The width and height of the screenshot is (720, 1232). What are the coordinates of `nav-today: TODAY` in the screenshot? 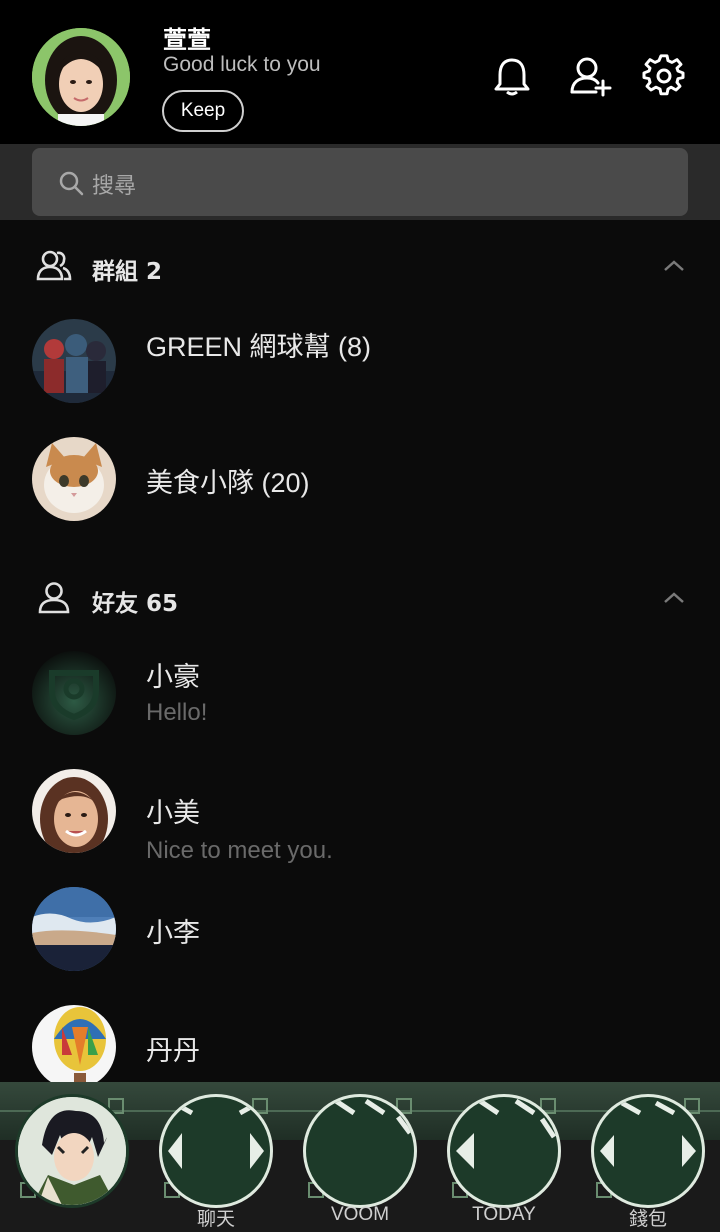 It's located at (504, 1157).